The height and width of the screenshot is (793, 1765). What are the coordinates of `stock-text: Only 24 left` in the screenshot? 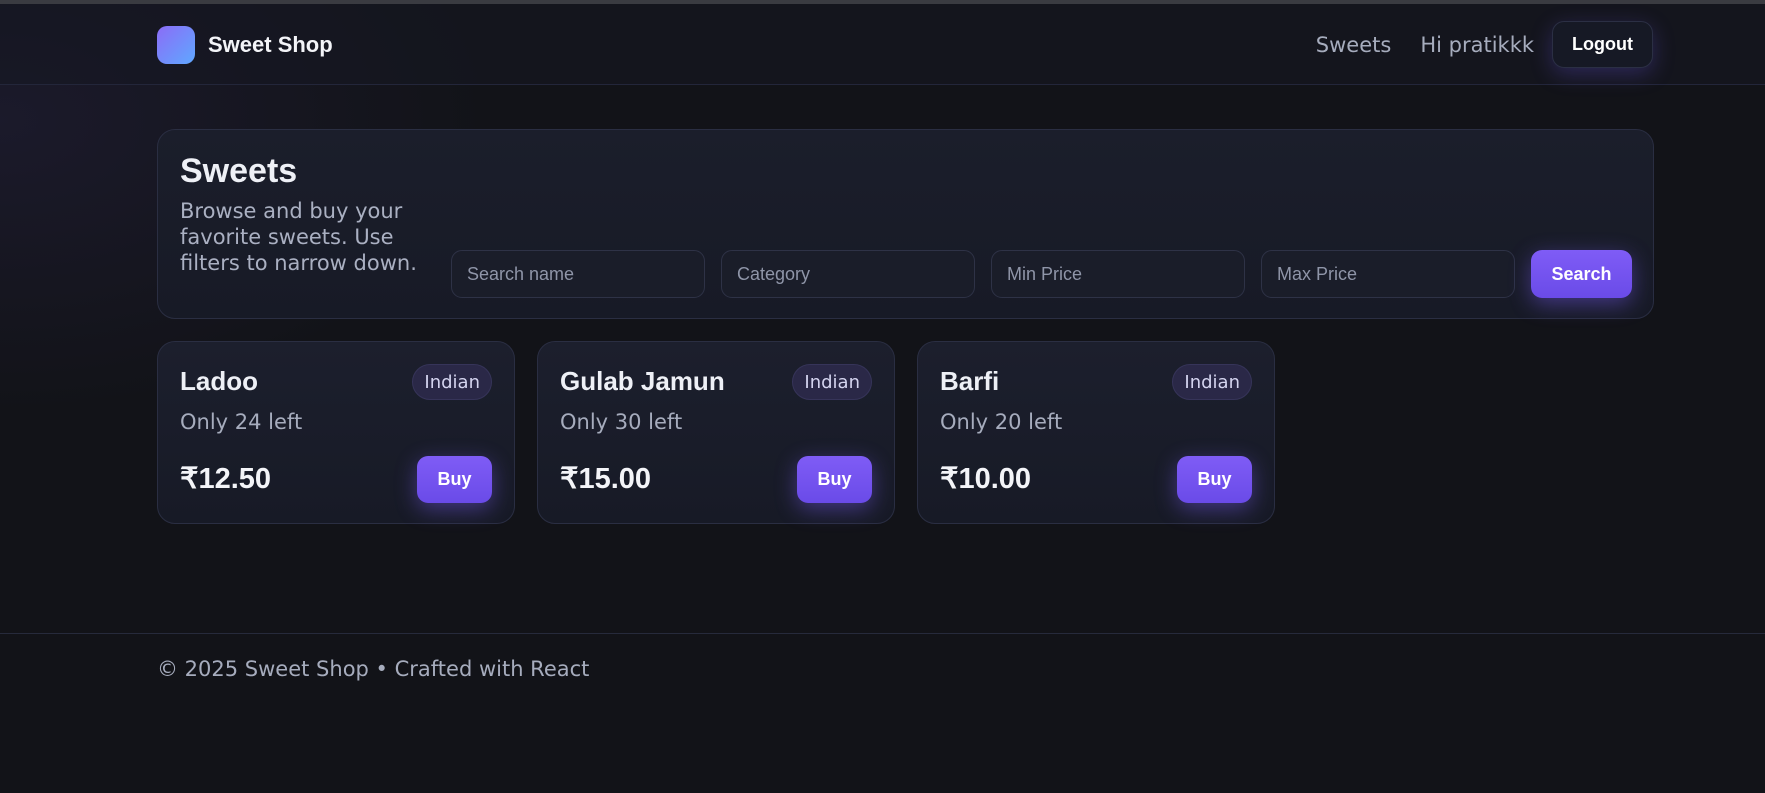 It's located at (241, 422).